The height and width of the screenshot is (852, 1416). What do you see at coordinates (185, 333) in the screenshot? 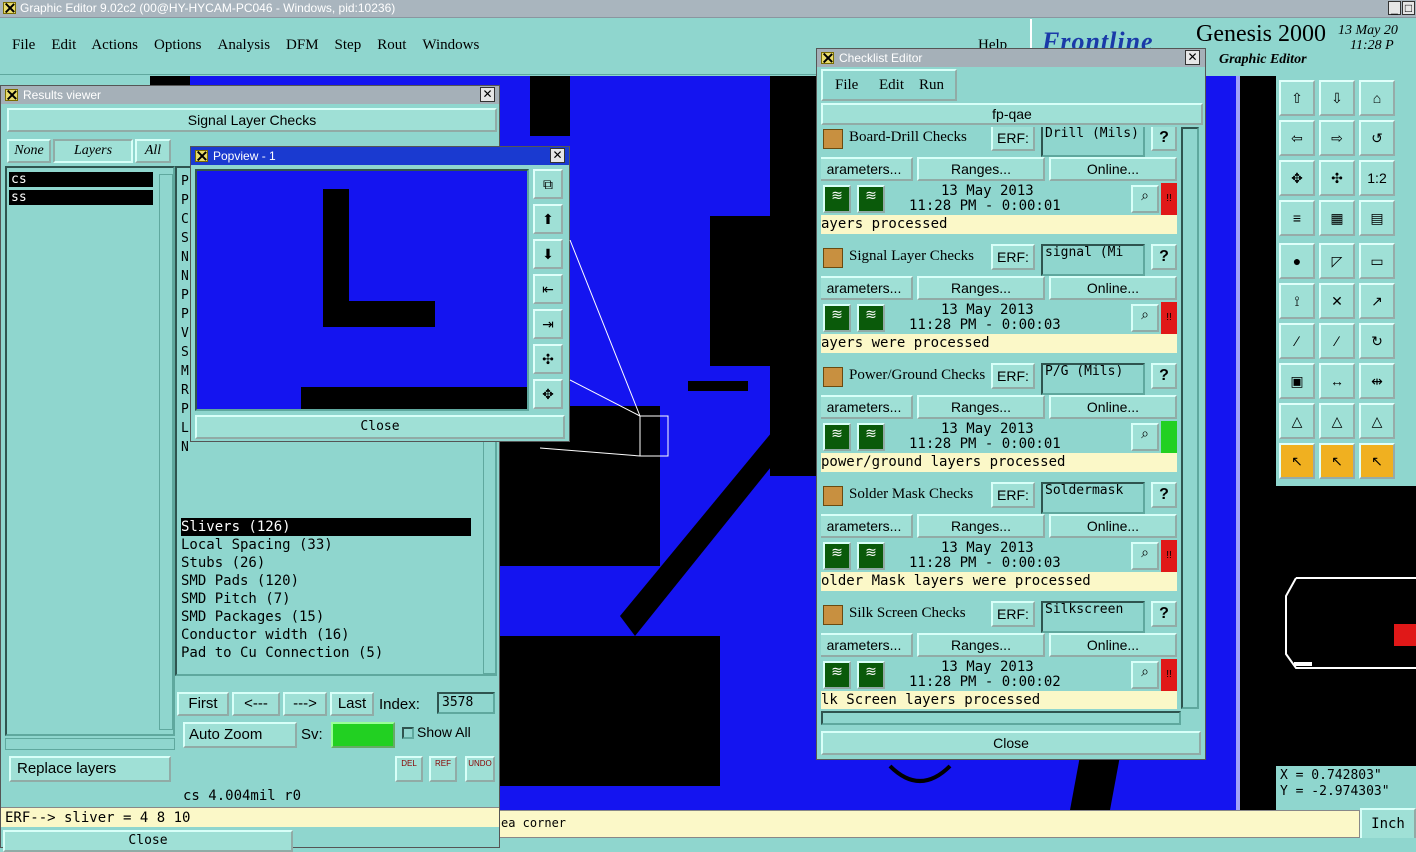
I see `check-item-partial: V` at bounding box center [185, 333].